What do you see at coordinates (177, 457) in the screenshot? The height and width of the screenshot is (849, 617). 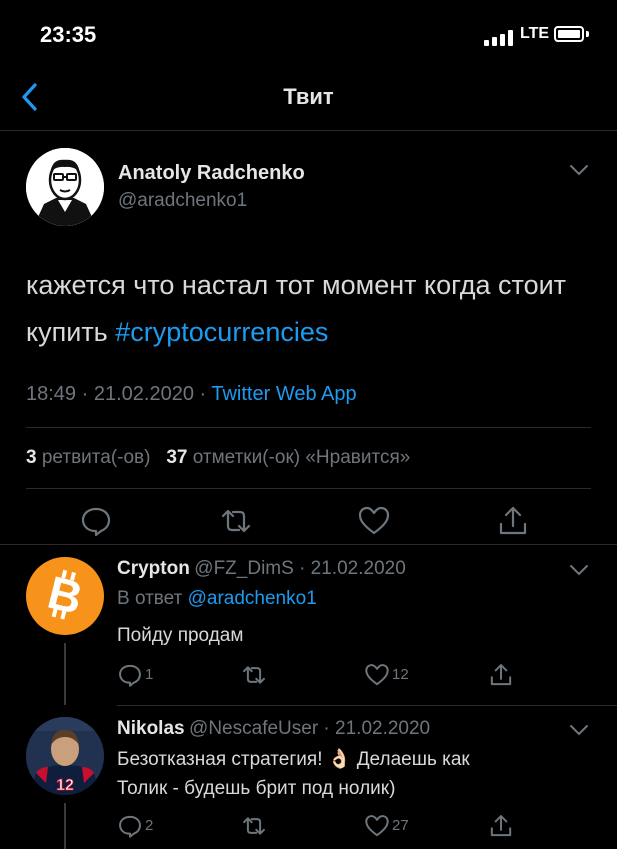 I see `likes-count: 37` at bounding box center [177, 457].